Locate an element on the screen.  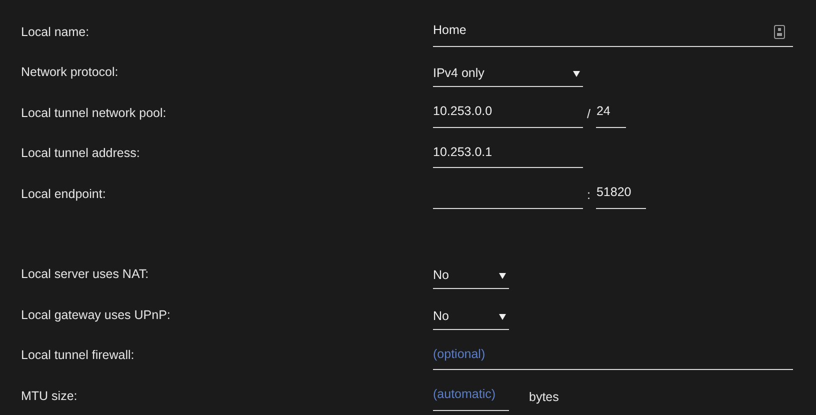
field-label: MTU size: is located at coordinates (49, 396).